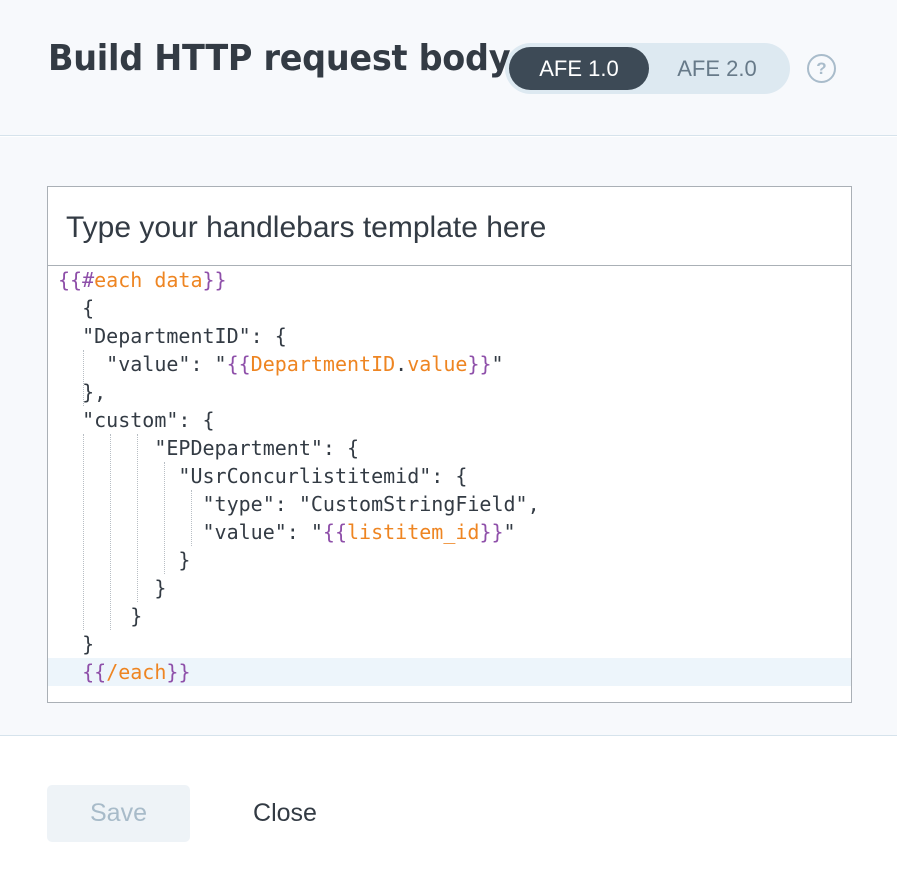 Image resolution: width=897 pixels, height=890 pixels. I want to click on toggle-option-afe-2: AFE 2.0, so click(717, 68).